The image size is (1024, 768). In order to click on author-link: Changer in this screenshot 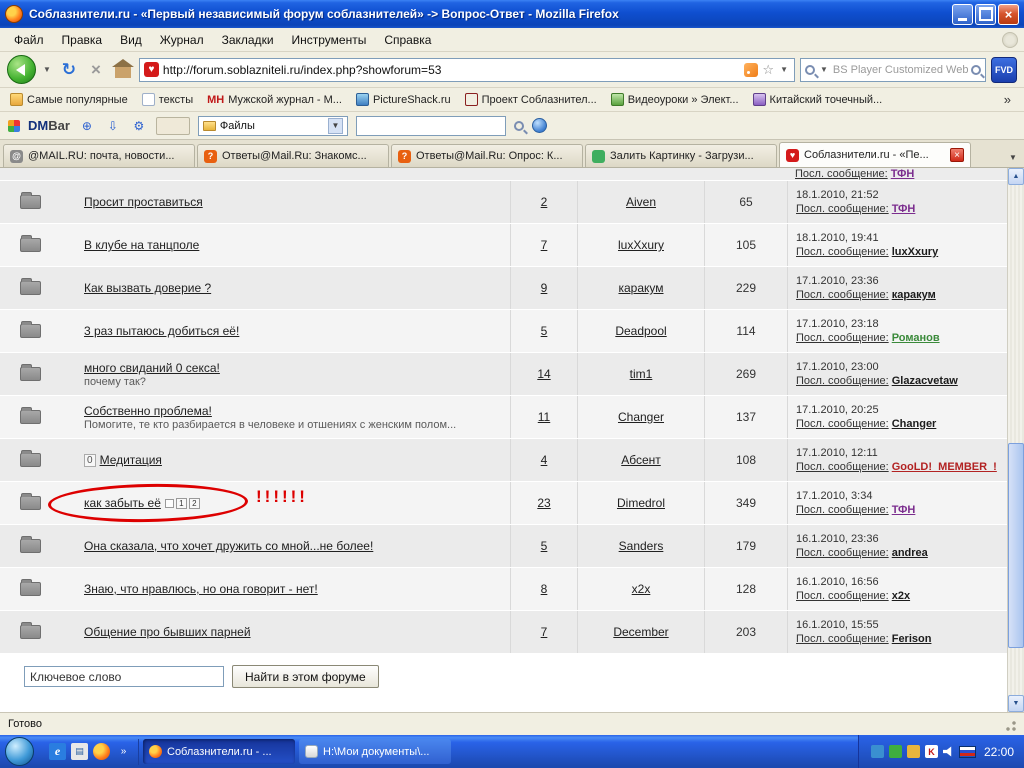, I will do `click(641, 417)`.